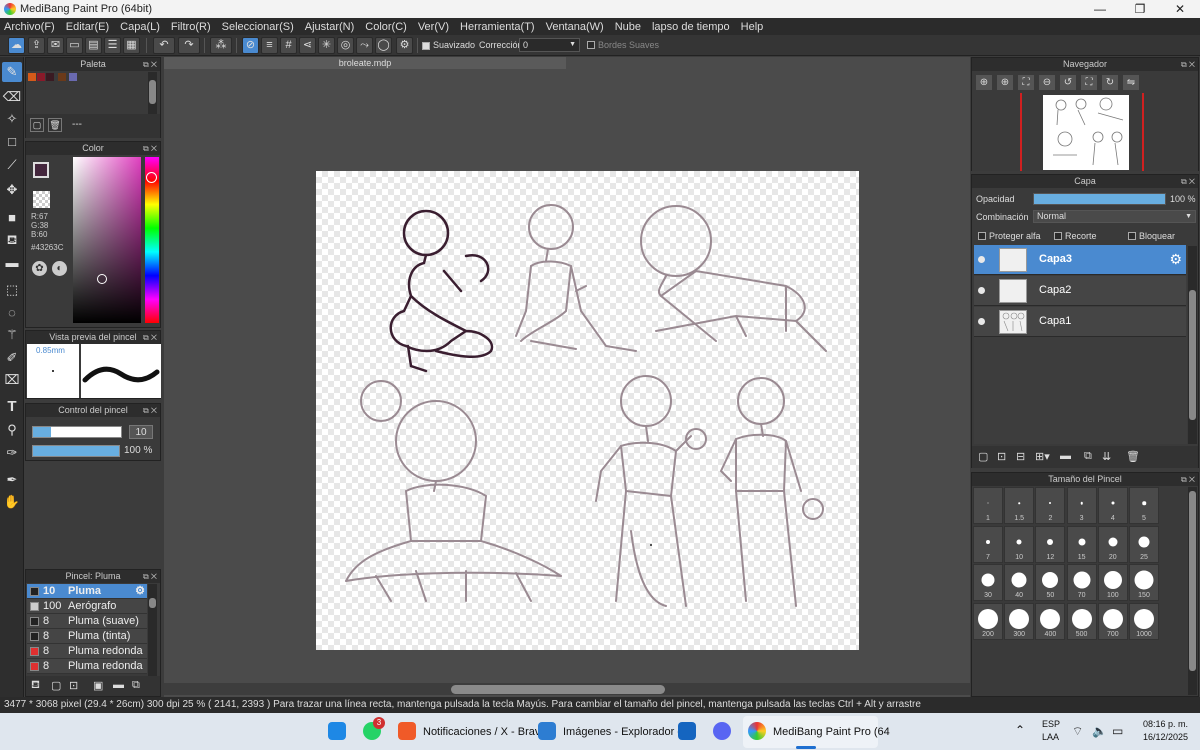 The image size is (1200, 750). I want to click on text-tool-icon: T, so click(12, 407).